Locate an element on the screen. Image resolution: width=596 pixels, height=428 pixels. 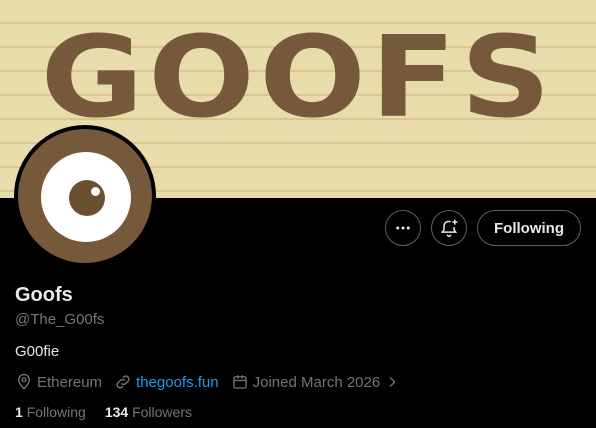
followers-stat: 134 Followers is located at coordinates (148, 412).